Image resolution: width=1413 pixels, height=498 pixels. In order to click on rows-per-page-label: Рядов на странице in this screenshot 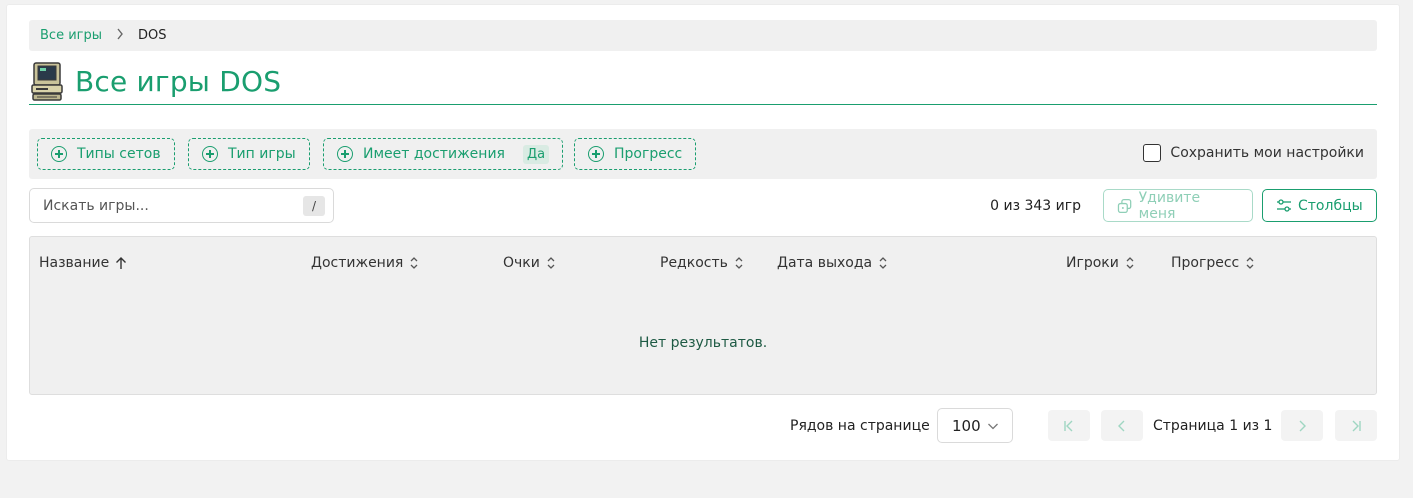, I will do `click(860, 426)`.